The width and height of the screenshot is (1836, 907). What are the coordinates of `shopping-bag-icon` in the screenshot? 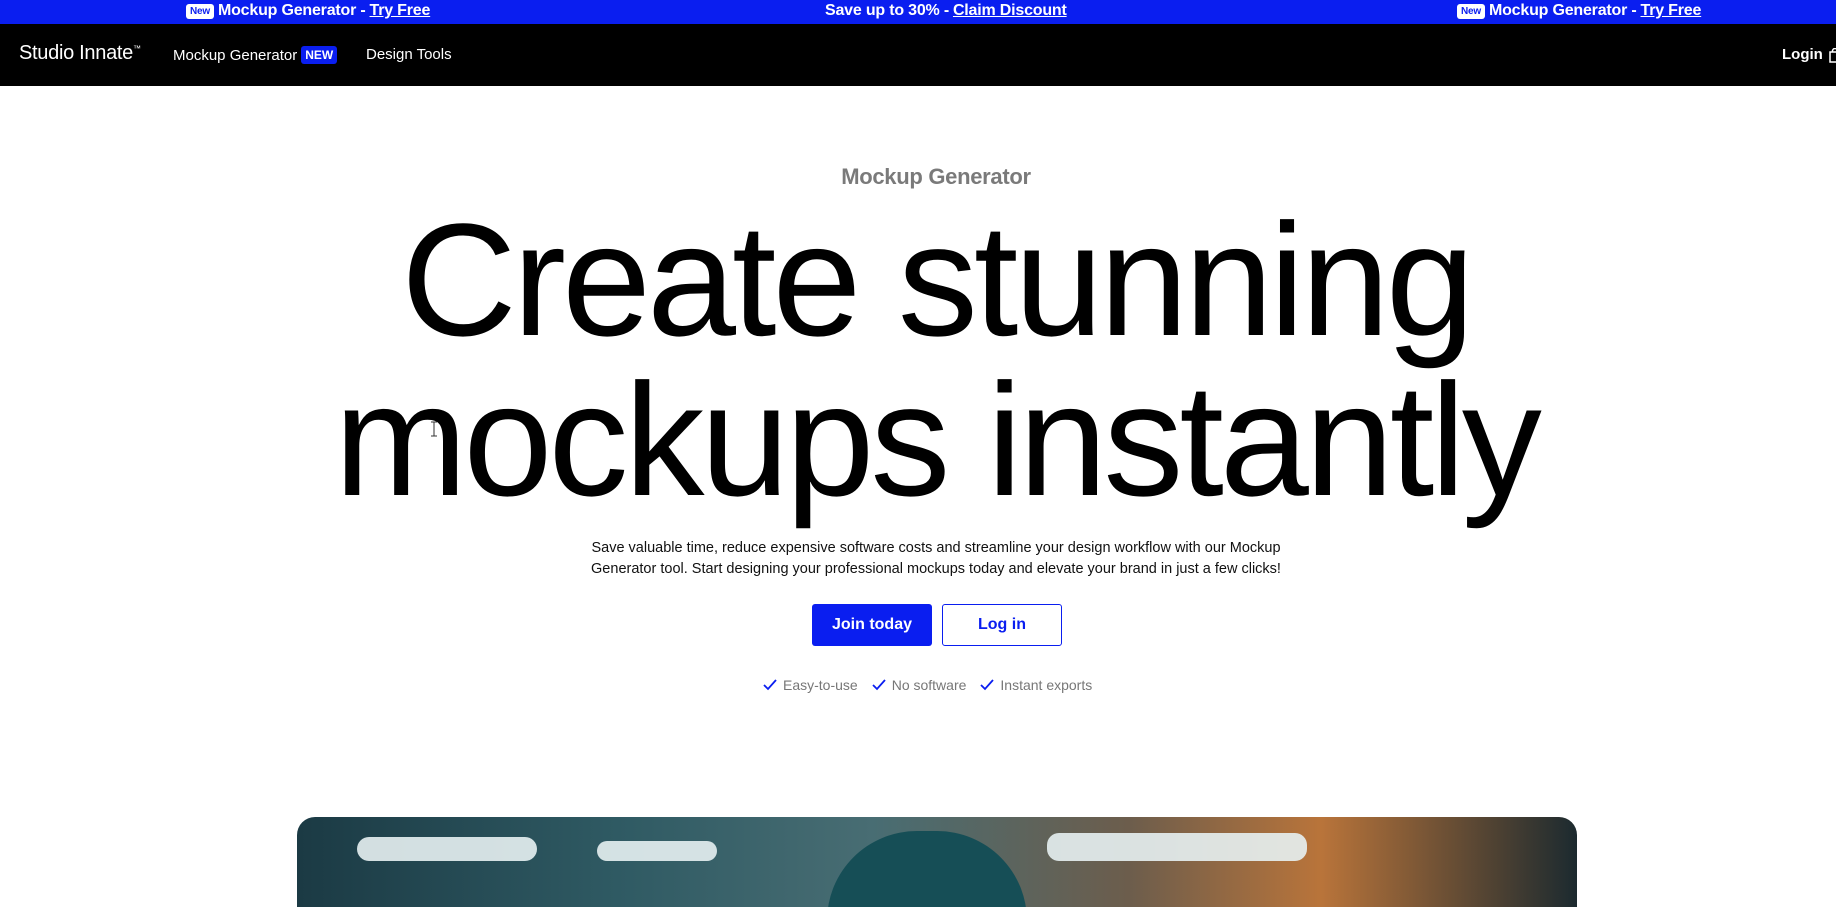 It's located at (1832, 55).